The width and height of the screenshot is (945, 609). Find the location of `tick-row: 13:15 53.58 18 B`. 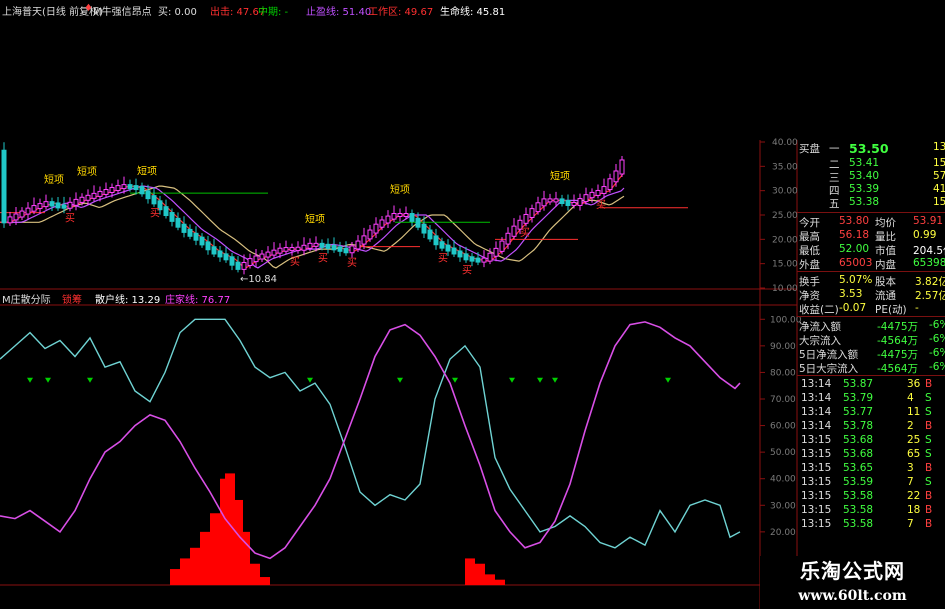

tick-row: 13:15 53.58 18 B is located at coordinates (871, 510).